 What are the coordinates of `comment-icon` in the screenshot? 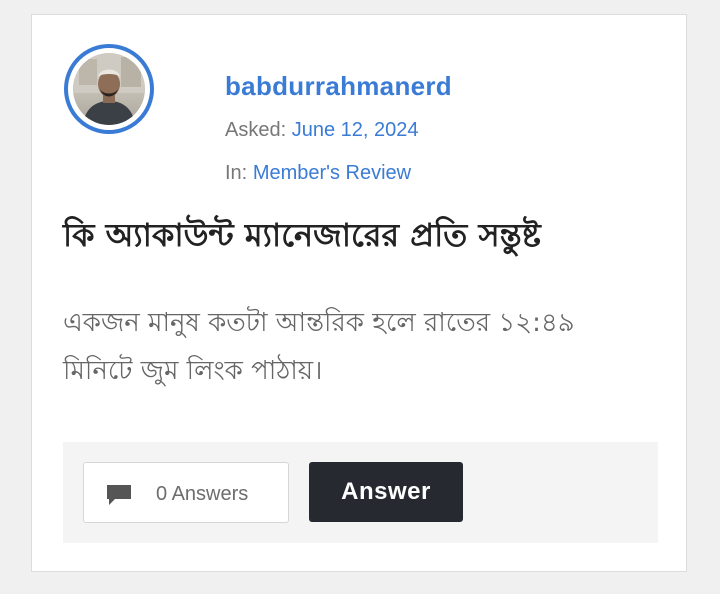 It's located at (119, 495).